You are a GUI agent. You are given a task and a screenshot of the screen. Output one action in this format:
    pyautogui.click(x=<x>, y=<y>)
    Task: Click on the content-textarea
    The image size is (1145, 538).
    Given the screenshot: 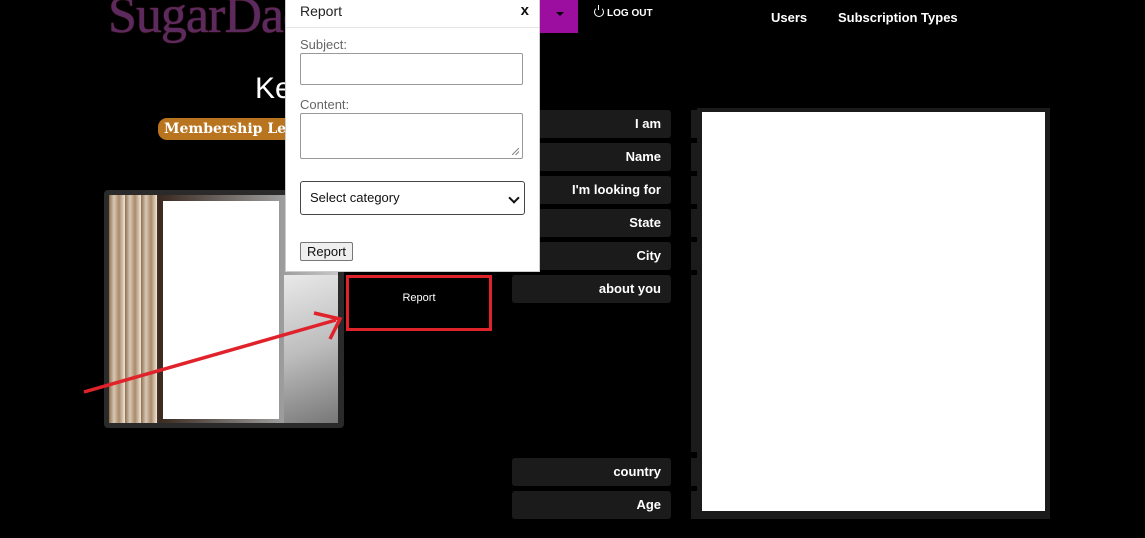 What is the action you would take?
    pyautogui.click(x=411, y=136)
    